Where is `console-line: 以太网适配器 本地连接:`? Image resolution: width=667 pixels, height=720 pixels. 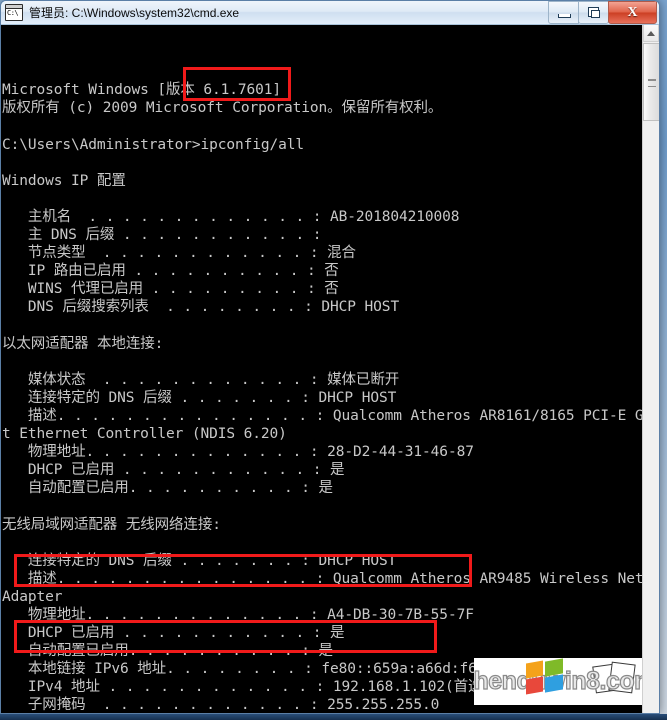 console-line: 以太网适配器 本地连接: is located at coordinates (83, 343).